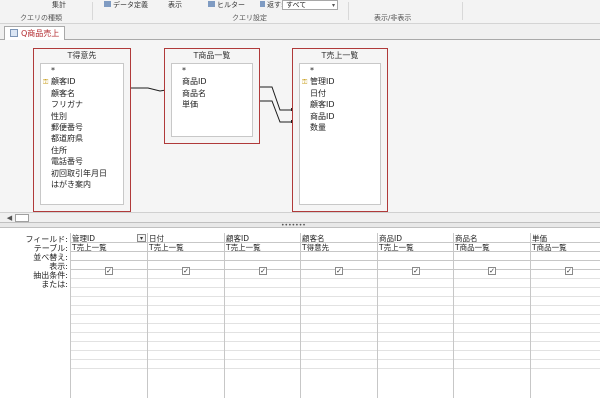 The image size is (600, 400). What do you see at coordinates (67, 162) in the screenshot?
I see `field-label: 電話番号` at bounding box center [67, 162].